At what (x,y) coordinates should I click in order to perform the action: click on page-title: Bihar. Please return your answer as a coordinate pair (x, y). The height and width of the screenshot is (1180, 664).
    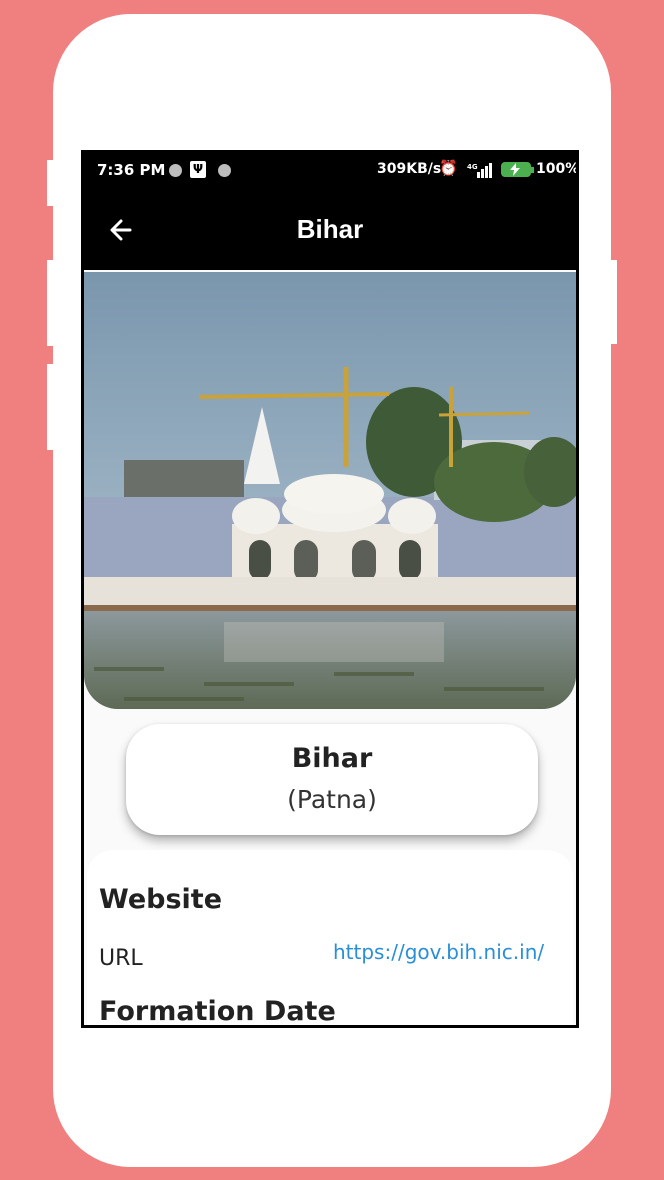
    Looking at the image, I should click on (330, 229).